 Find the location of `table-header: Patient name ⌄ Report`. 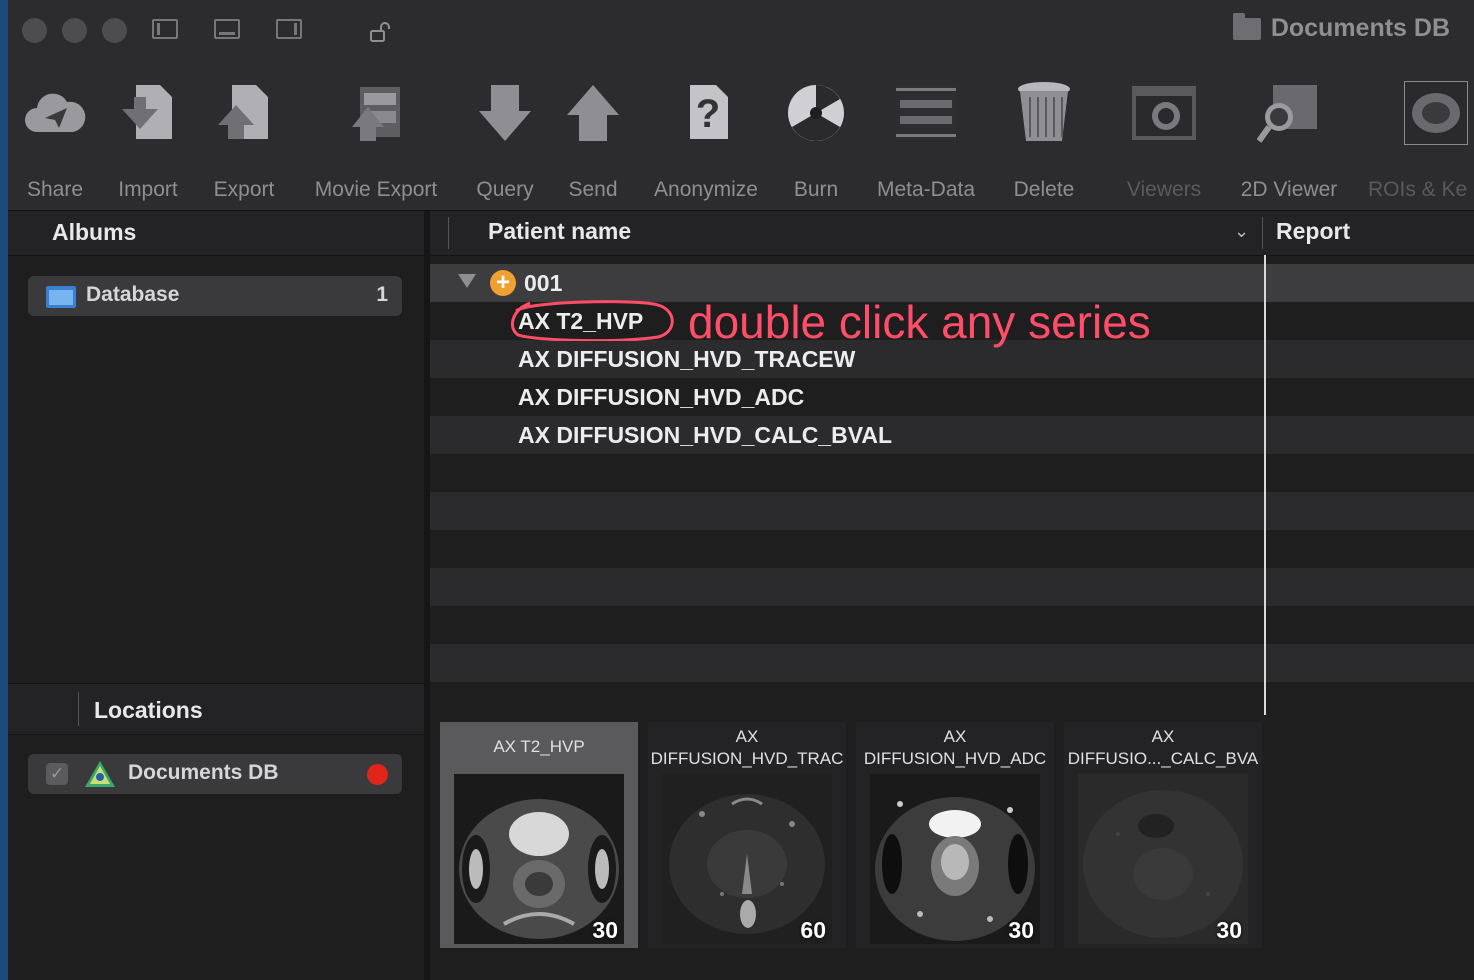

table-header: Patient name ⌄ Report is located at coordinates (952, 233).